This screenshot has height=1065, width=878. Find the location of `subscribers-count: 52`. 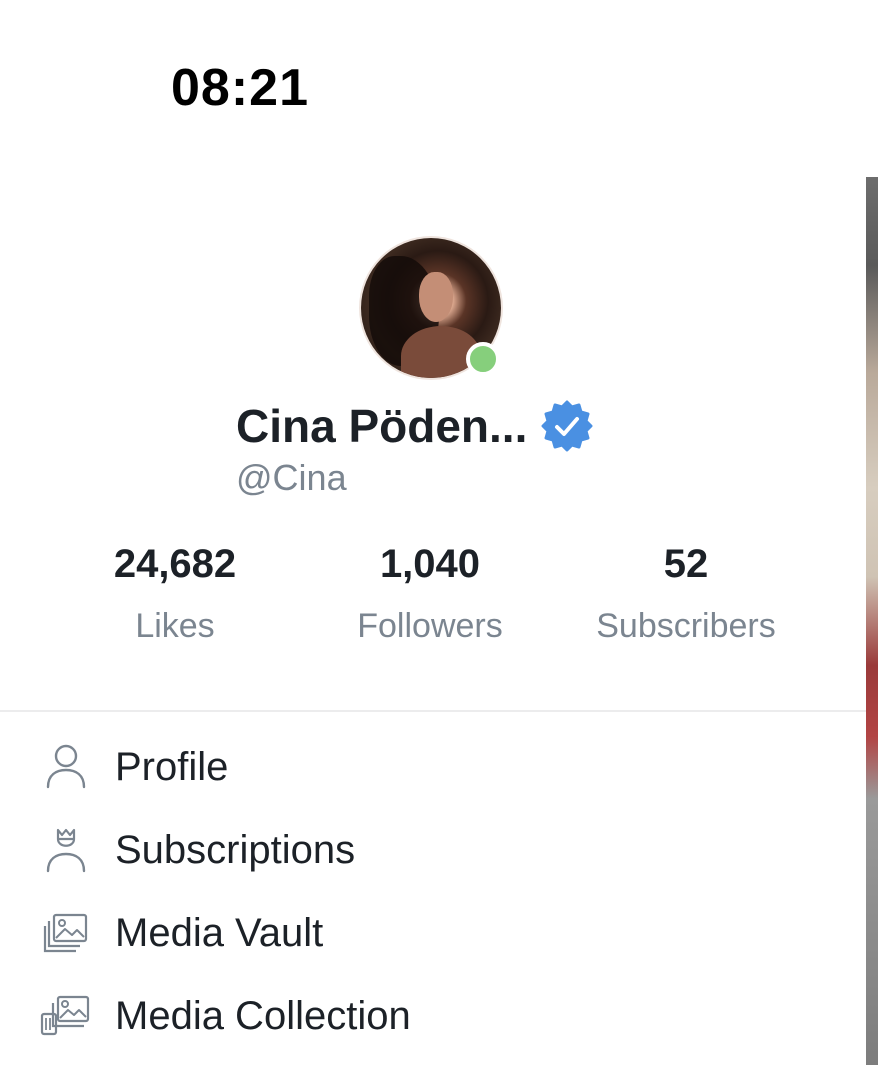

subscribers-count: 52 is located at coordinates (686, 564).